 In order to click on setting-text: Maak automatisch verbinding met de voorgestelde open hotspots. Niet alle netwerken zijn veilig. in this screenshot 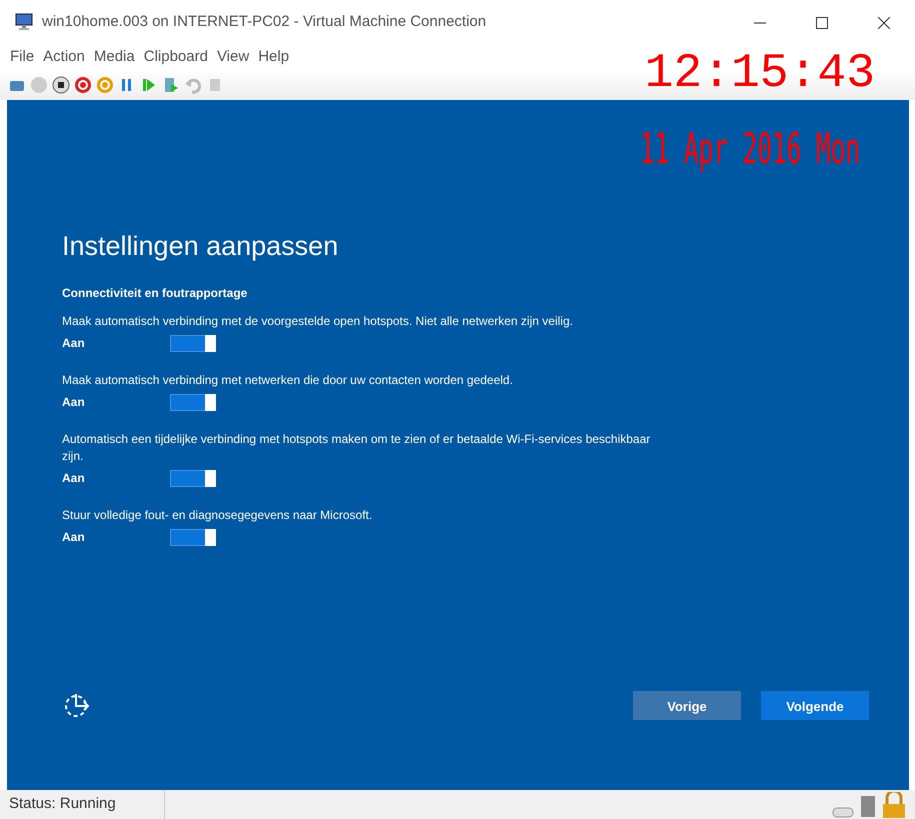, I will do `click(318, 321)`.